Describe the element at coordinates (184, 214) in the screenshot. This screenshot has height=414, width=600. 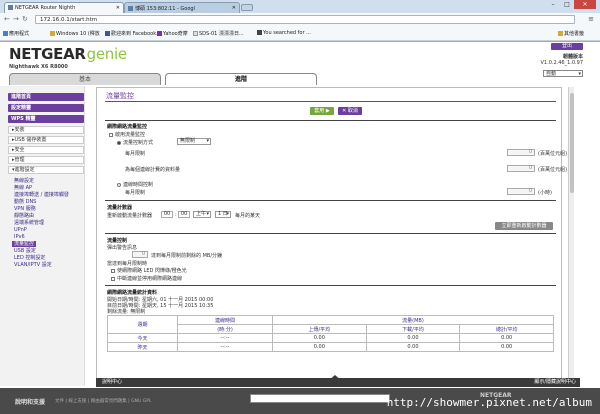
I see `restart-minute-input: 00` at that location.